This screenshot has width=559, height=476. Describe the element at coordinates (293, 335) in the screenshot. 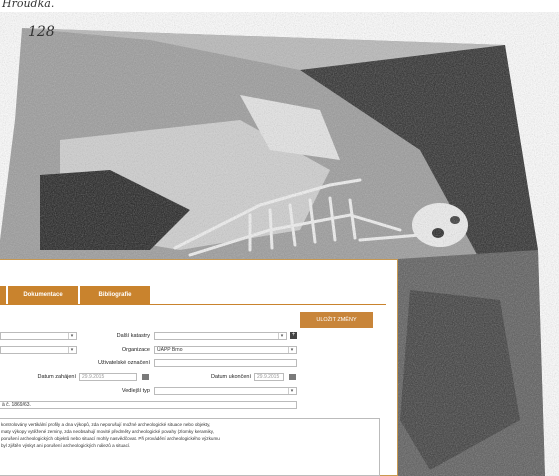

I see `add-icon: +` at that location.